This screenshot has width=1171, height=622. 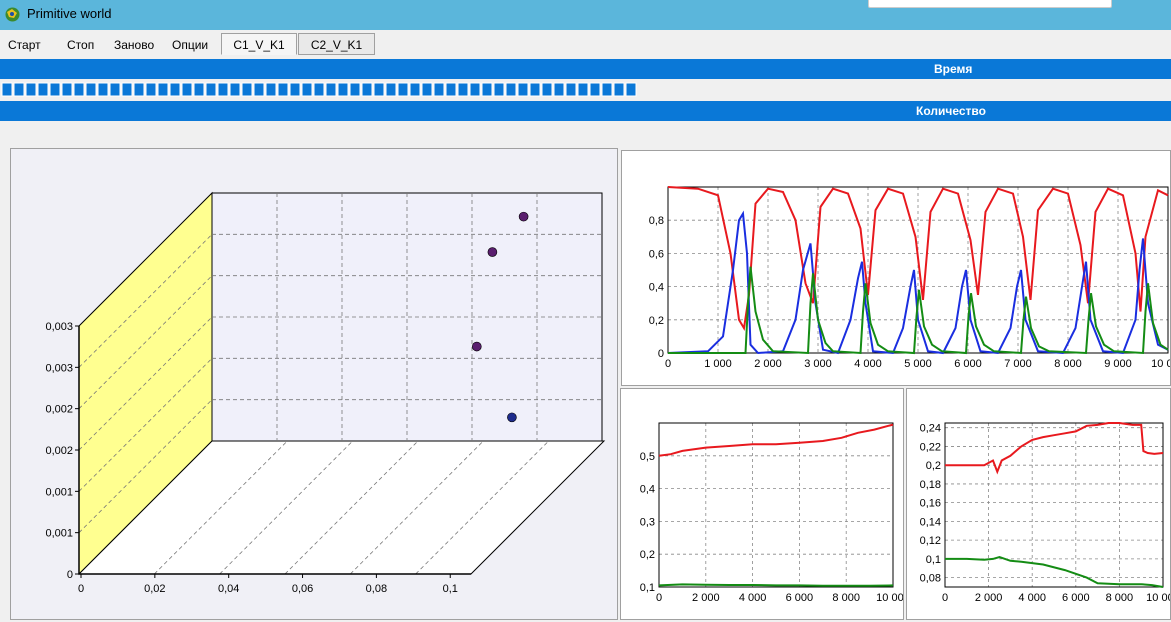 I want to click on y-tick-label: 0,12, so click(x=930, y=541).